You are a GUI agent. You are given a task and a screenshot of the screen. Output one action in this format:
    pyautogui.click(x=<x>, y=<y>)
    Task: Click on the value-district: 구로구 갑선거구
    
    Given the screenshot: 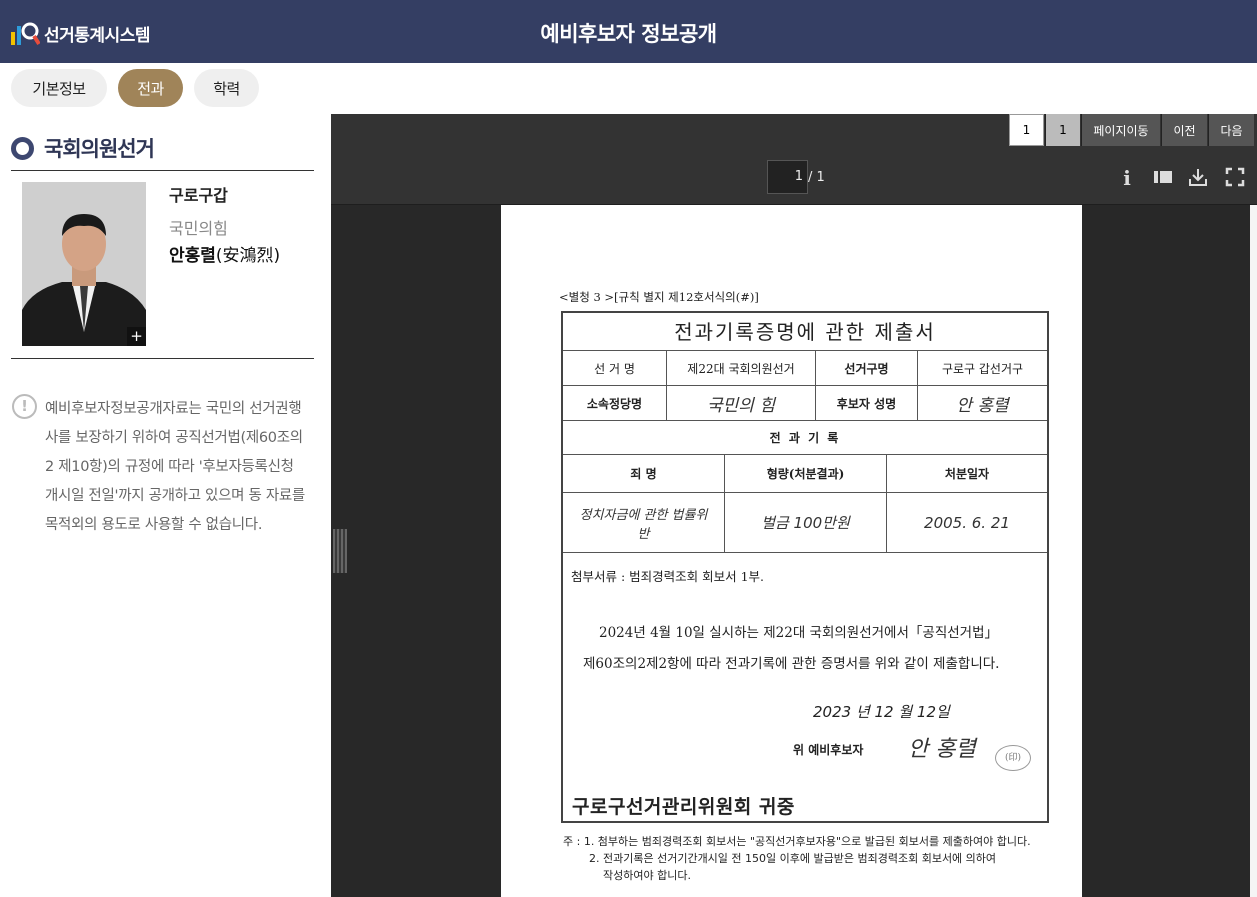 What is the action you would take?
    pyautogui.click(x=982, y=368)
    